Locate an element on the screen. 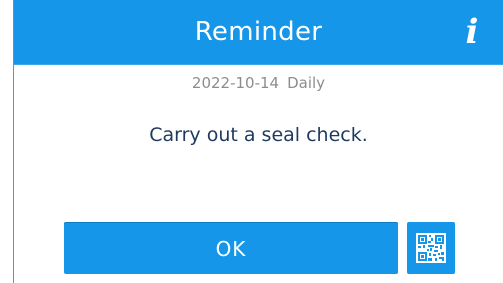 The width and height of the screenshot is (503, 283). qr-code-icon is located at coordinates (431, 248).